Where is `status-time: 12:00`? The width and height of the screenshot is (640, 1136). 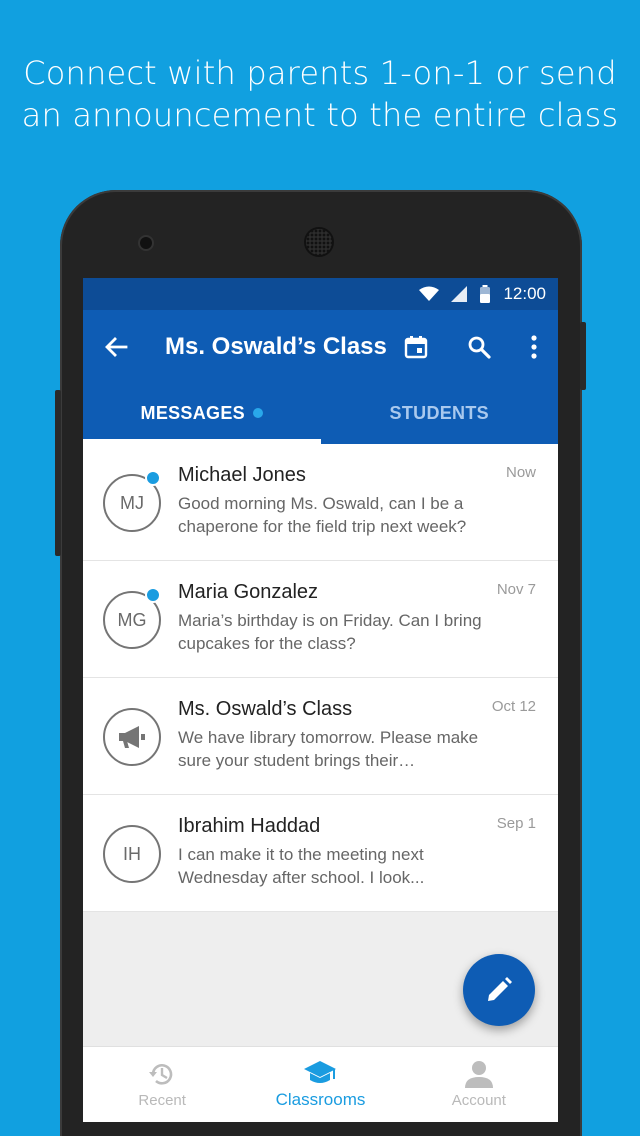 status-time: 12:00 is located at coordinates (524, 293).